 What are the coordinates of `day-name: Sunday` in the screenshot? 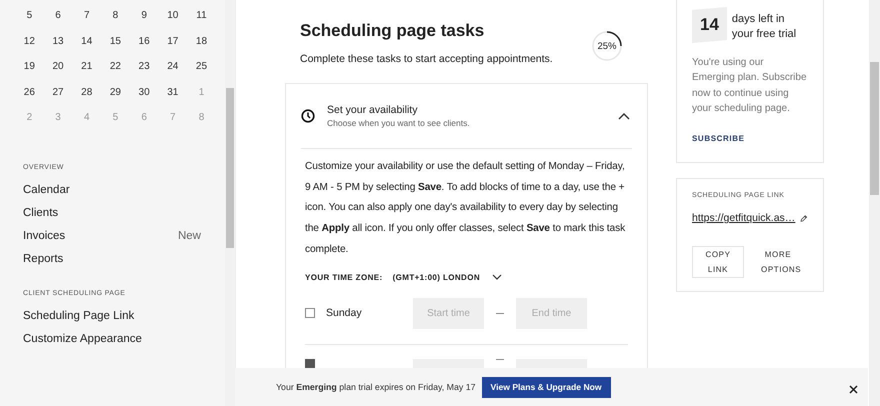 It's located at (344, 313).